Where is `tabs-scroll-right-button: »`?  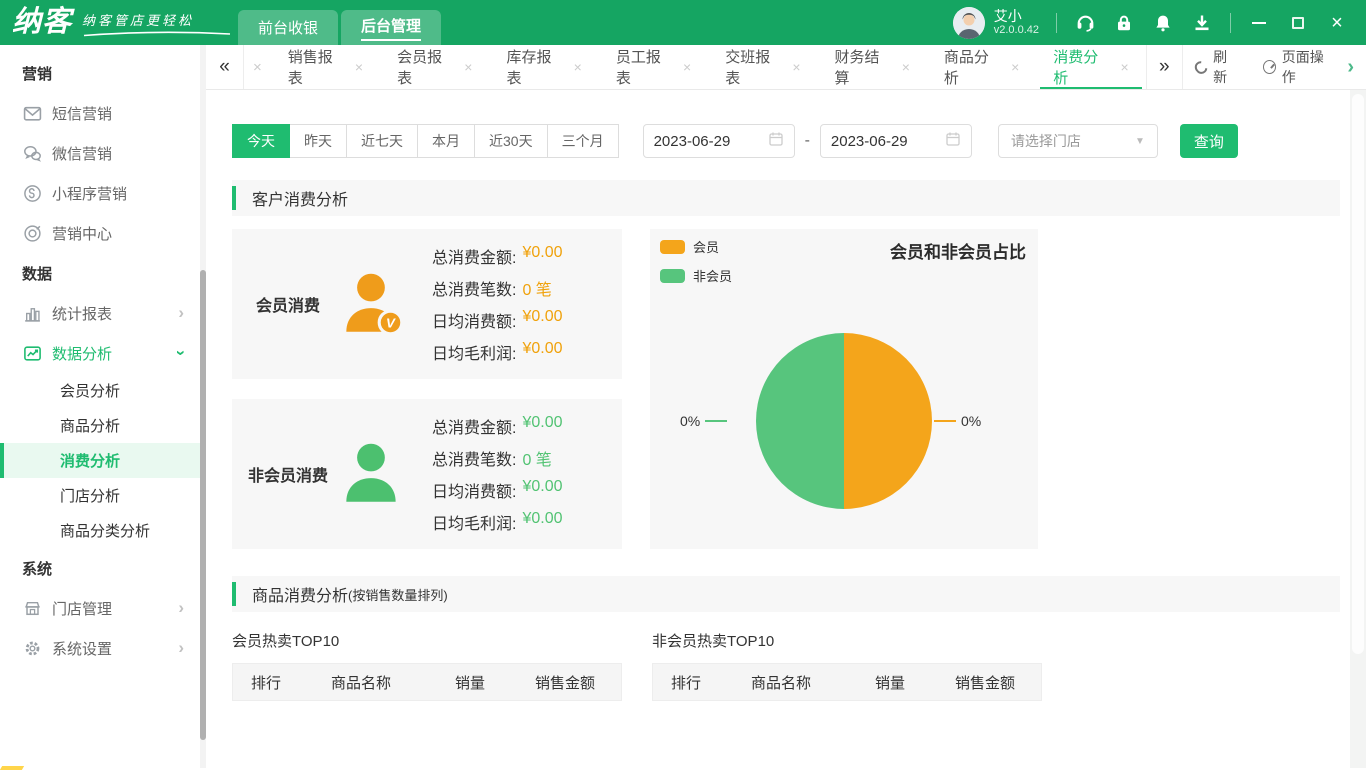 tabs-scroll-right-button: » is located at coordinates (1164, 67).